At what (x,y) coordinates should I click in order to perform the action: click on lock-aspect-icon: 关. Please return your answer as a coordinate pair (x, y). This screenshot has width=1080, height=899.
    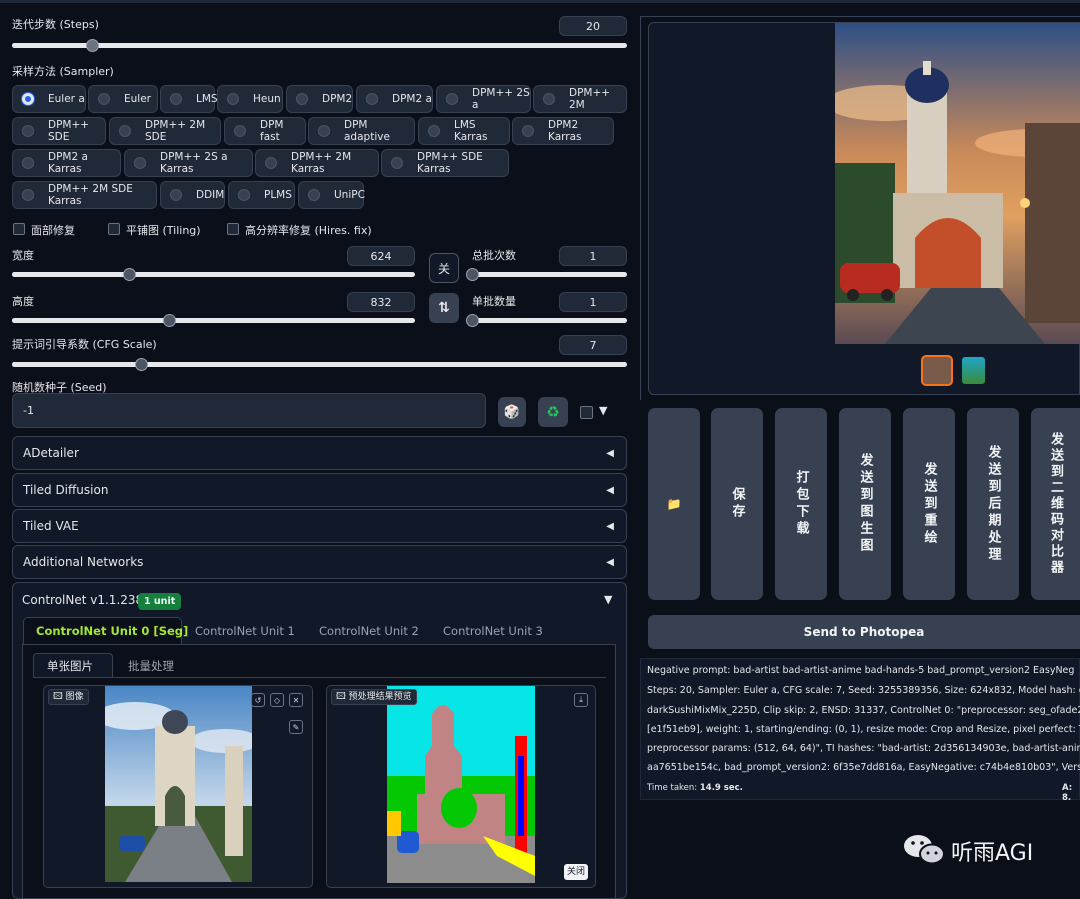
    Looking at the image, I should click on (444, 268).